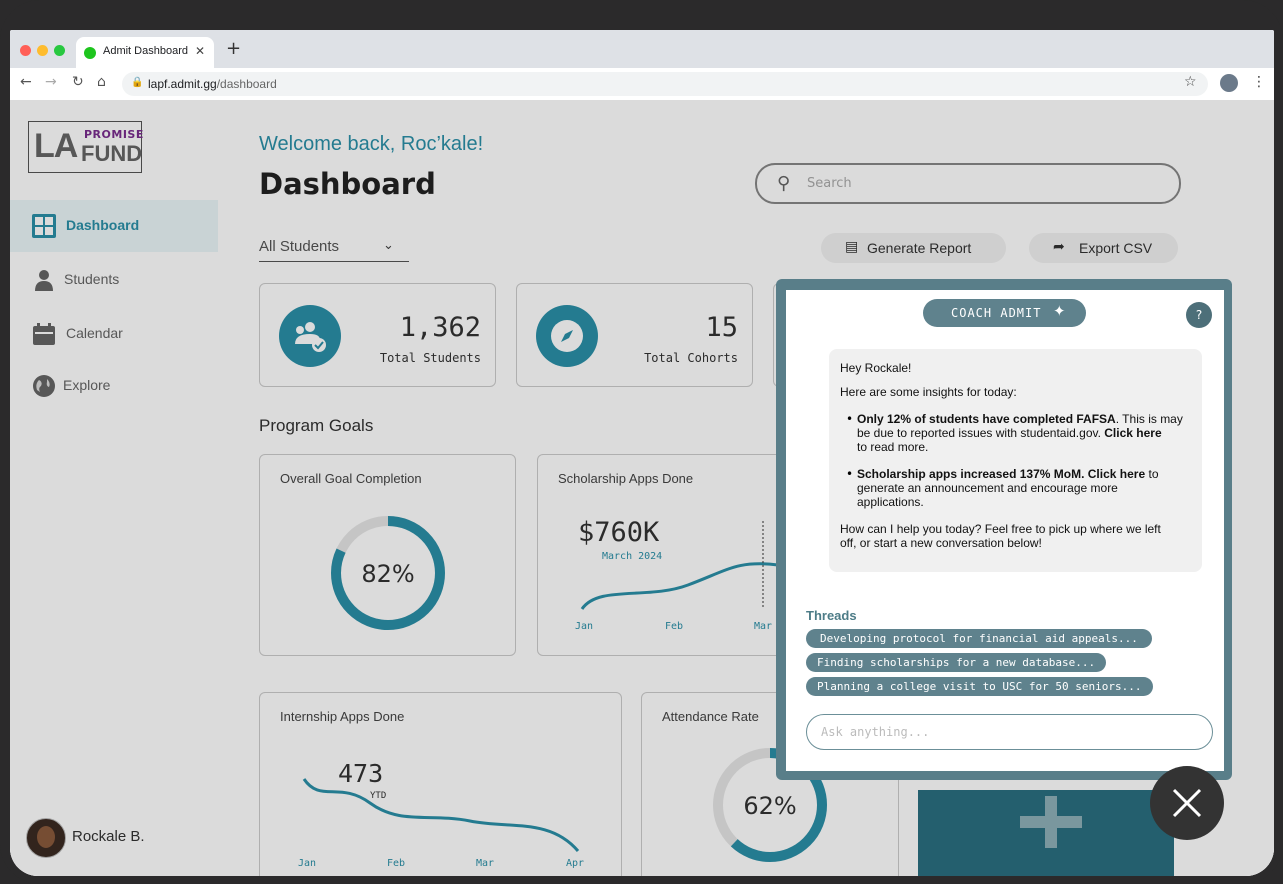 Image resolution: width=1283 pixels, height=884 pixels. What do you see at coordinates (114, 226) in the screenshot?
I see `sidebar-item-dashboard: Dashboard` at bounding box center [114, 226].